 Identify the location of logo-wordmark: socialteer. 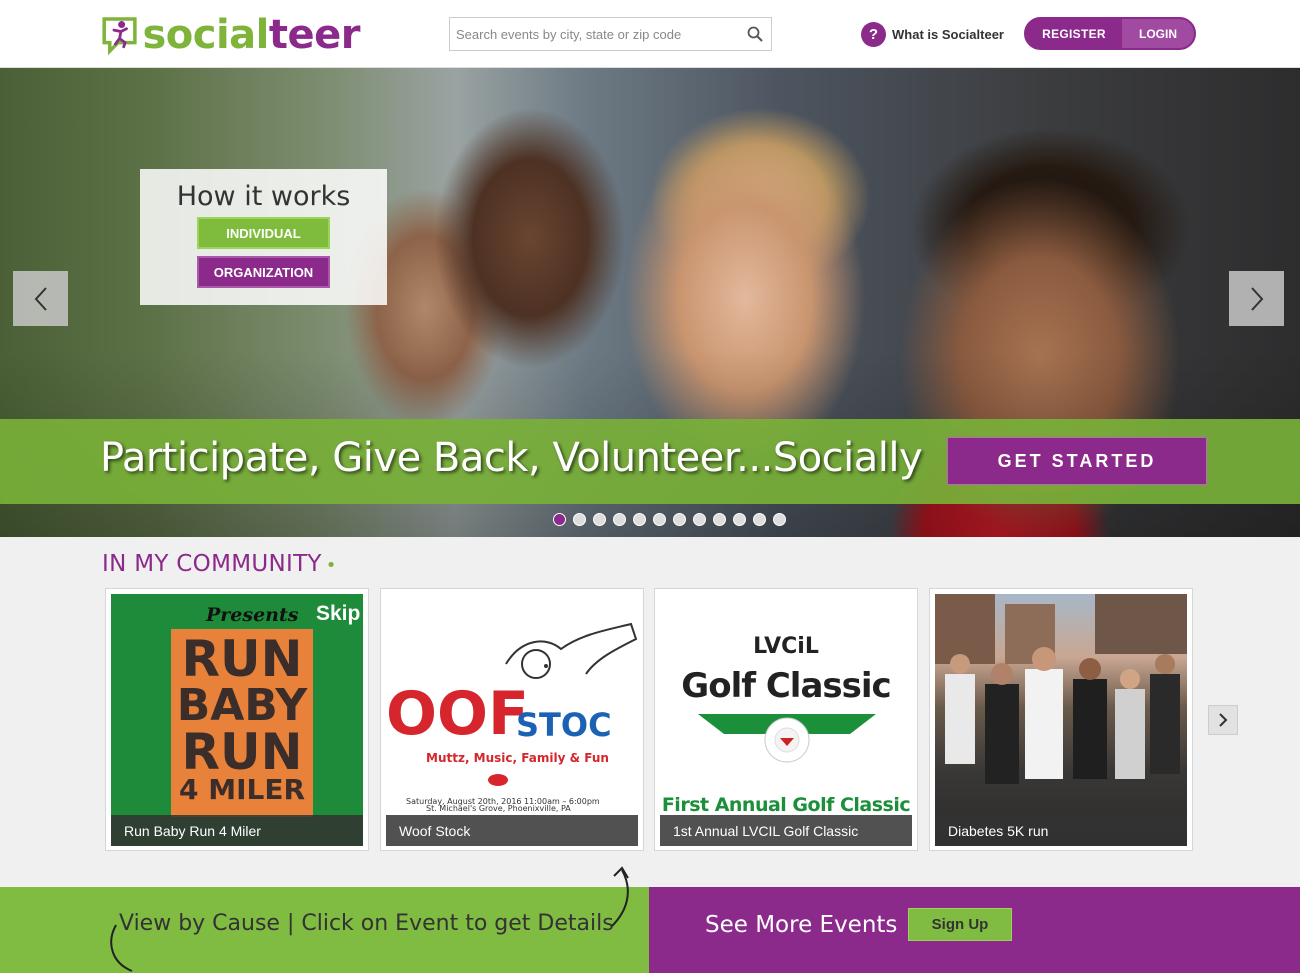
(251, 35).